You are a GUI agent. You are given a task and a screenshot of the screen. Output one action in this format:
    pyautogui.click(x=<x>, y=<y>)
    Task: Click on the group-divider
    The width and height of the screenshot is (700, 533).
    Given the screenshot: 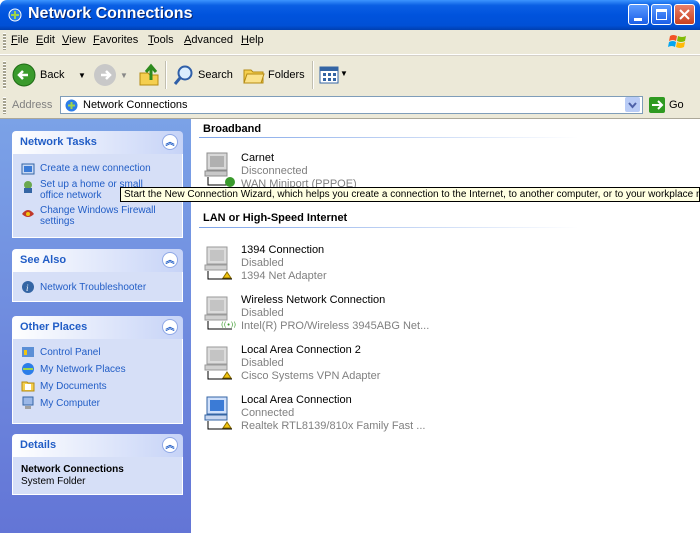 What is the action you would take?
    pyautogui.click(x=389, y=227)
    